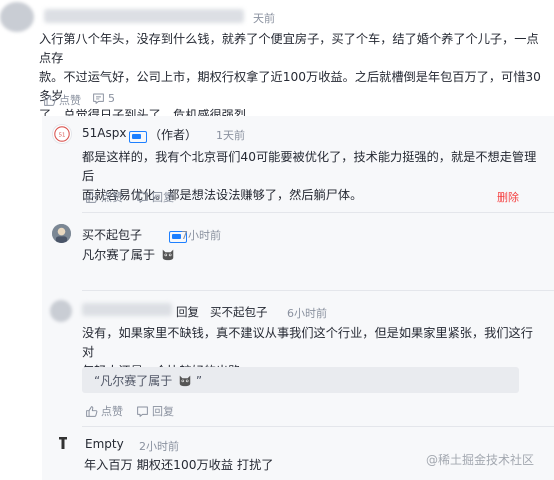  Describe the element at coordinates (128, 255) in the screenshot. I see `reply-text: 凡尔赛了属于` at that location.